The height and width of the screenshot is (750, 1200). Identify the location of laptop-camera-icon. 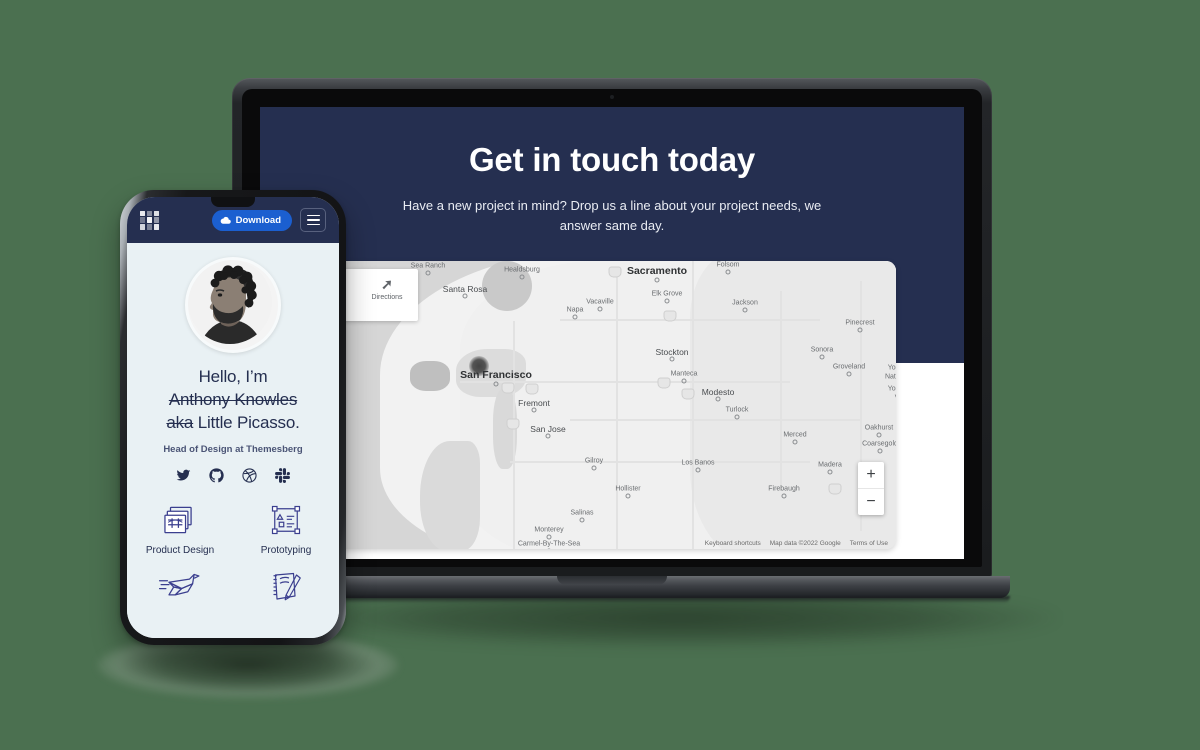
(612, 97).